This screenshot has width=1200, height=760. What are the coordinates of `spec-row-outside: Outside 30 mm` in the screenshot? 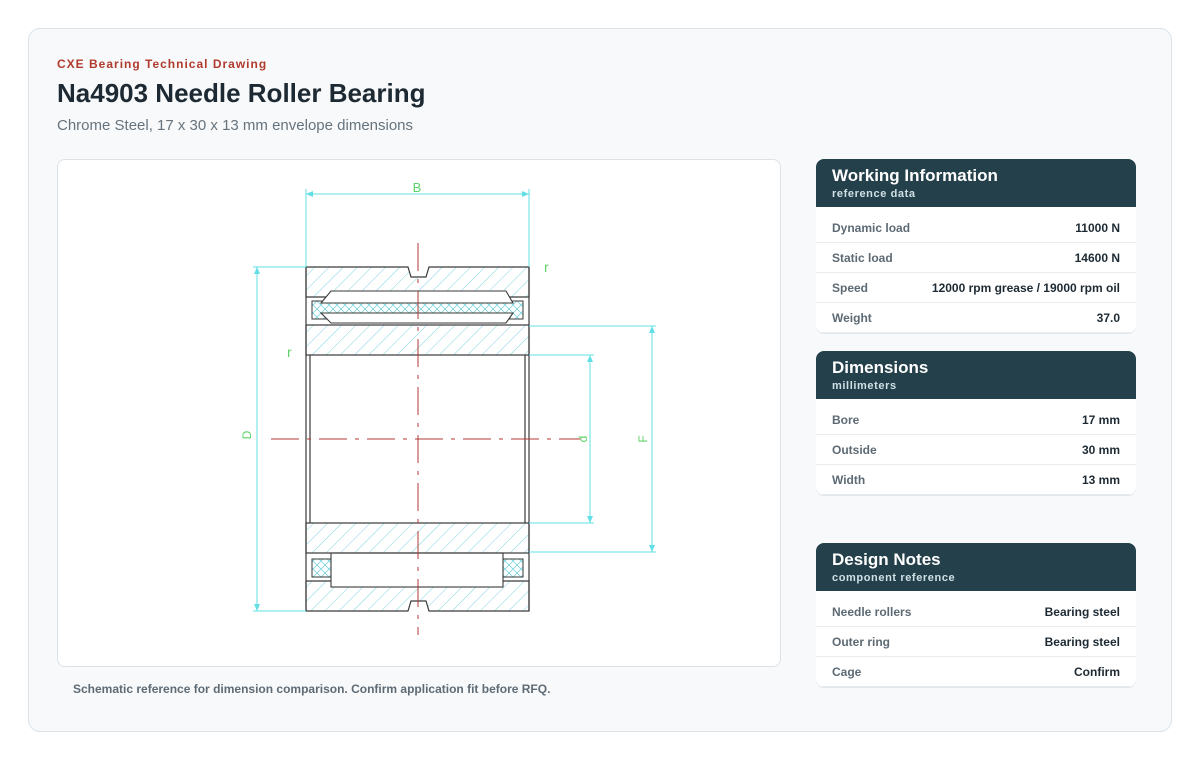 It's located at (976, 450).